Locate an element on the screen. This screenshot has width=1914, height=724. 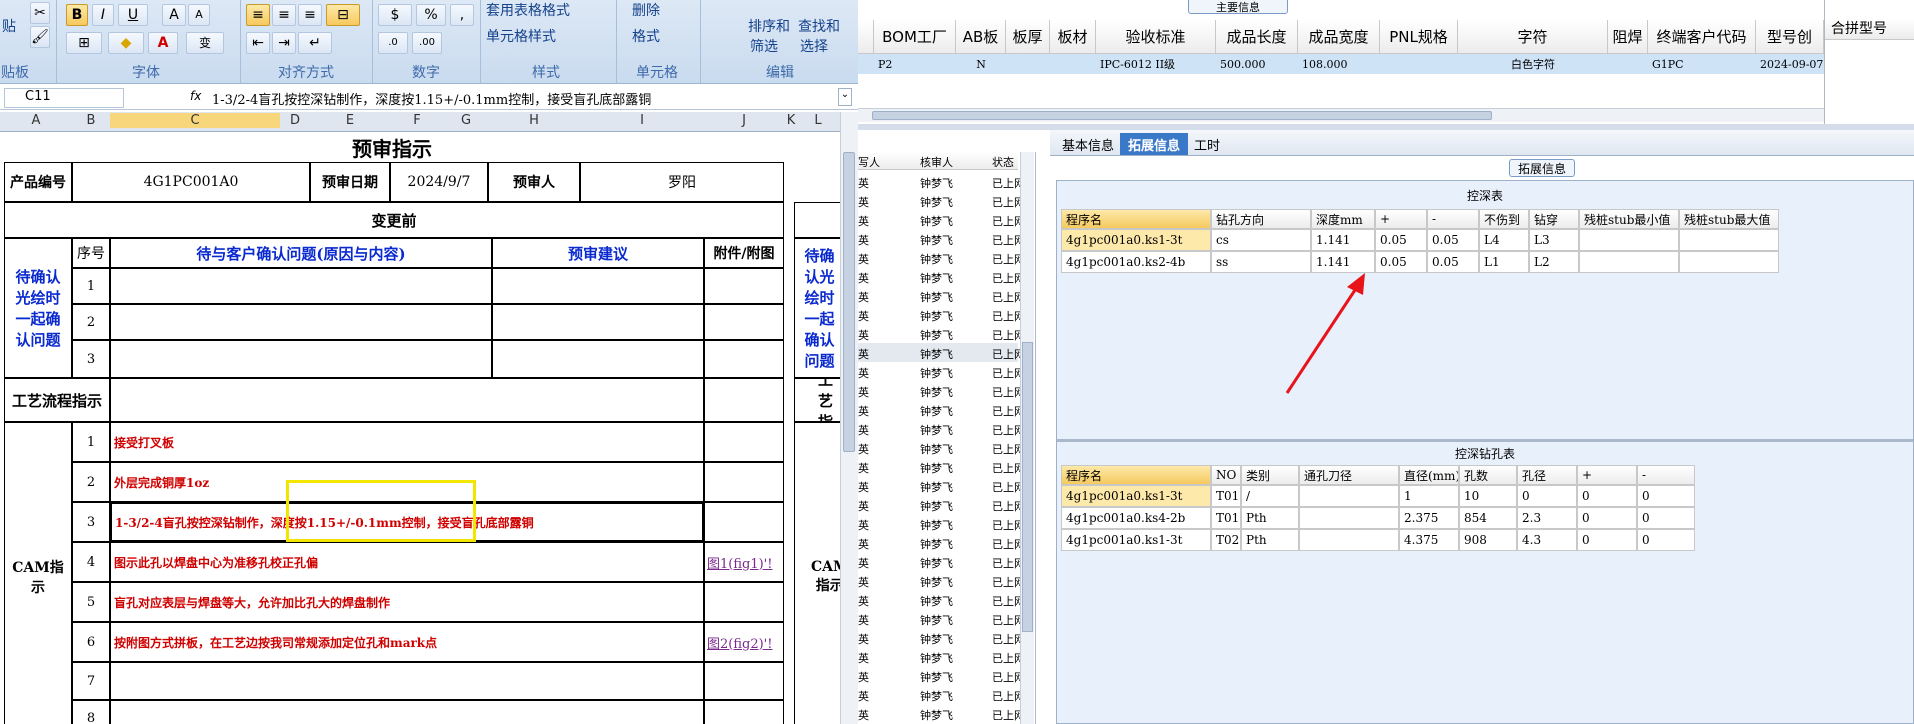
decrease-decimal-icon: .00 is located at coordinates (427, 43).